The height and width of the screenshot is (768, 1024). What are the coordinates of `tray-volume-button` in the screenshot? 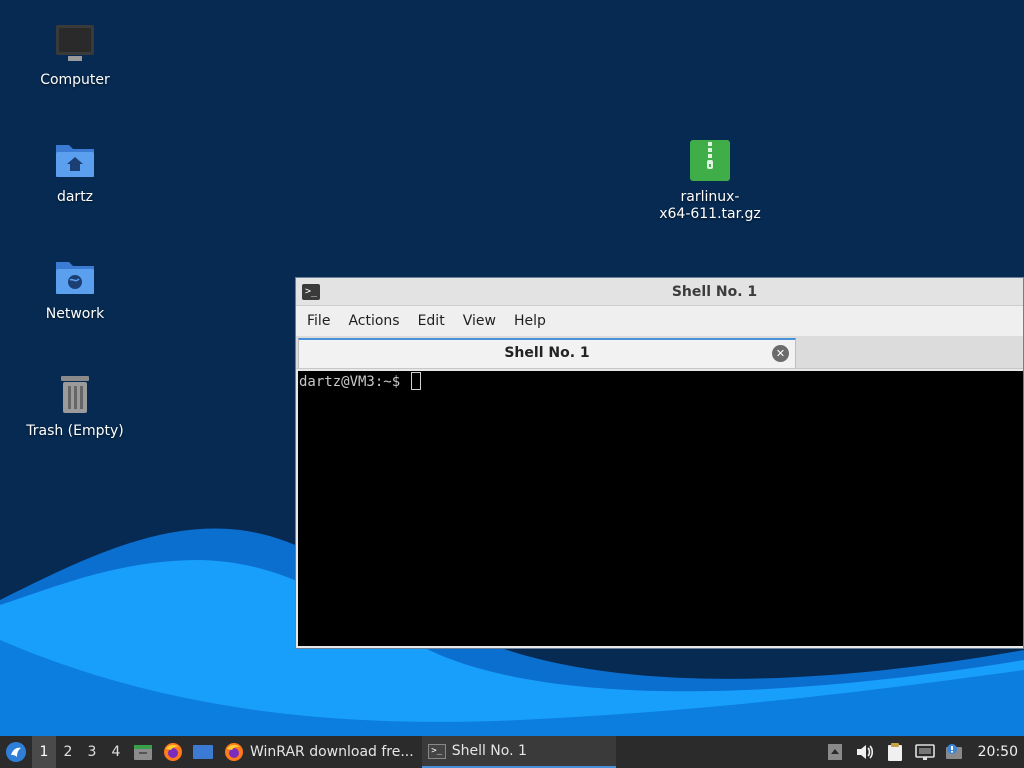 It's located at (865, 752).